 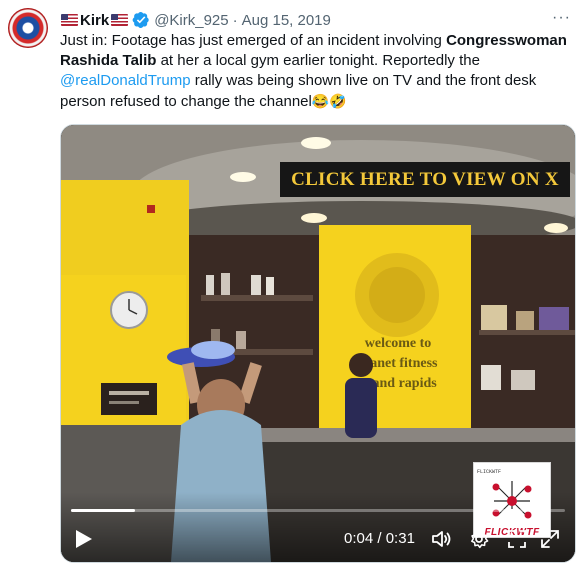 What do you see at coordinates (398, 343) in the screenshot?
I see `wall-sign-line-1: welcome to` at bounding box center [398, 343].